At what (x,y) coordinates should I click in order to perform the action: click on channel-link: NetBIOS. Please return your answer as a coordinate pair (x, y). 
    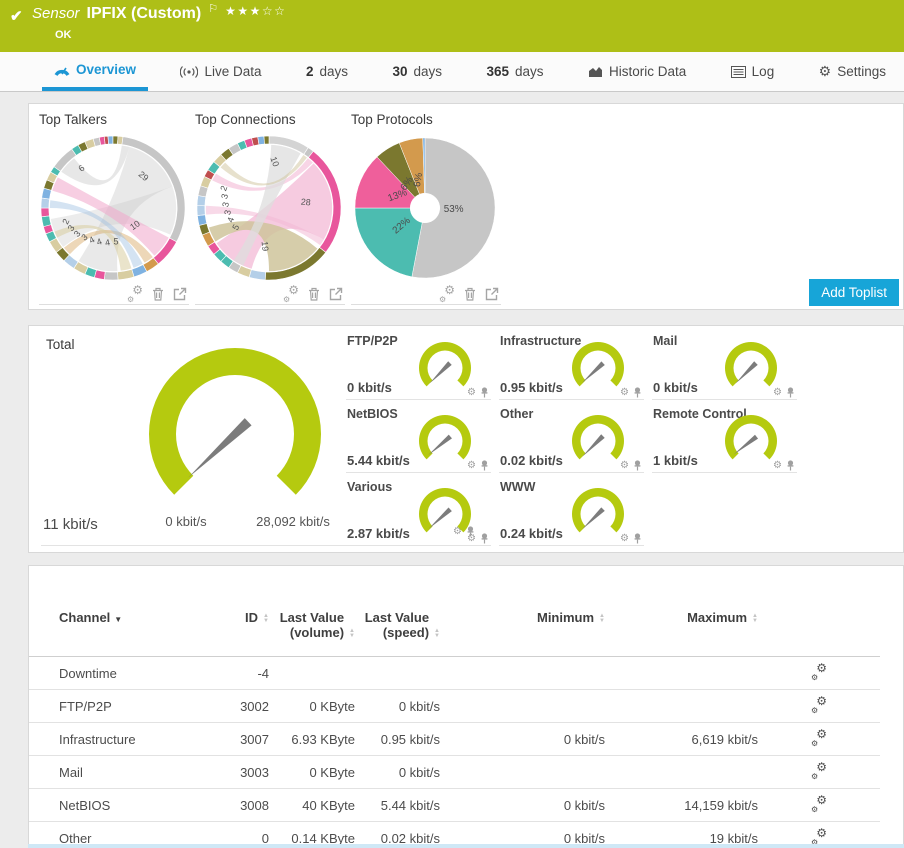
    Looking at the image, I should click on (118, 805).